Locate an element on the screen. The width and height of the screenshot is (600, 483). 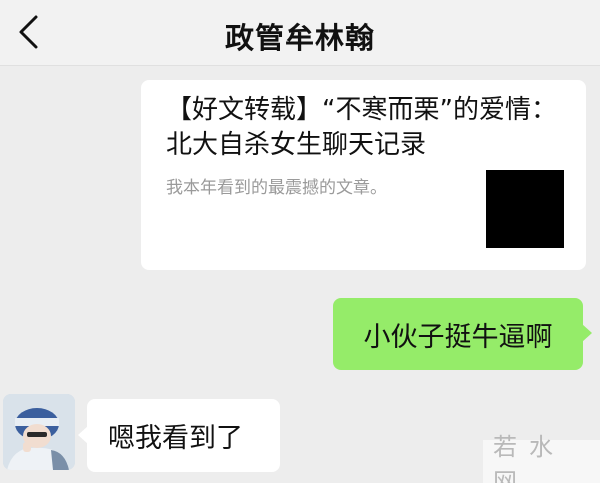
avatar-image is located at coordinates (39, 432).